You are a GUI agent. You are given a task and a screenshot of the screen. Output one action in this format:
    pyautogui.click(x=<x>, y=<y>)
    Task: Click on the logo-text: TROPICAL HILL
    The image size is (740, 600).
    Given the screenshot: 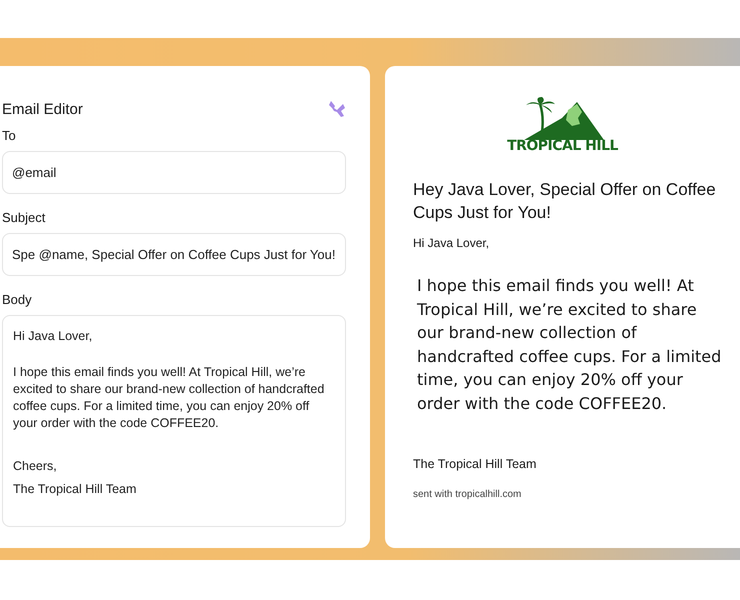 What is the action you would take?
    pyautogui.click(x=562, y=146)
    